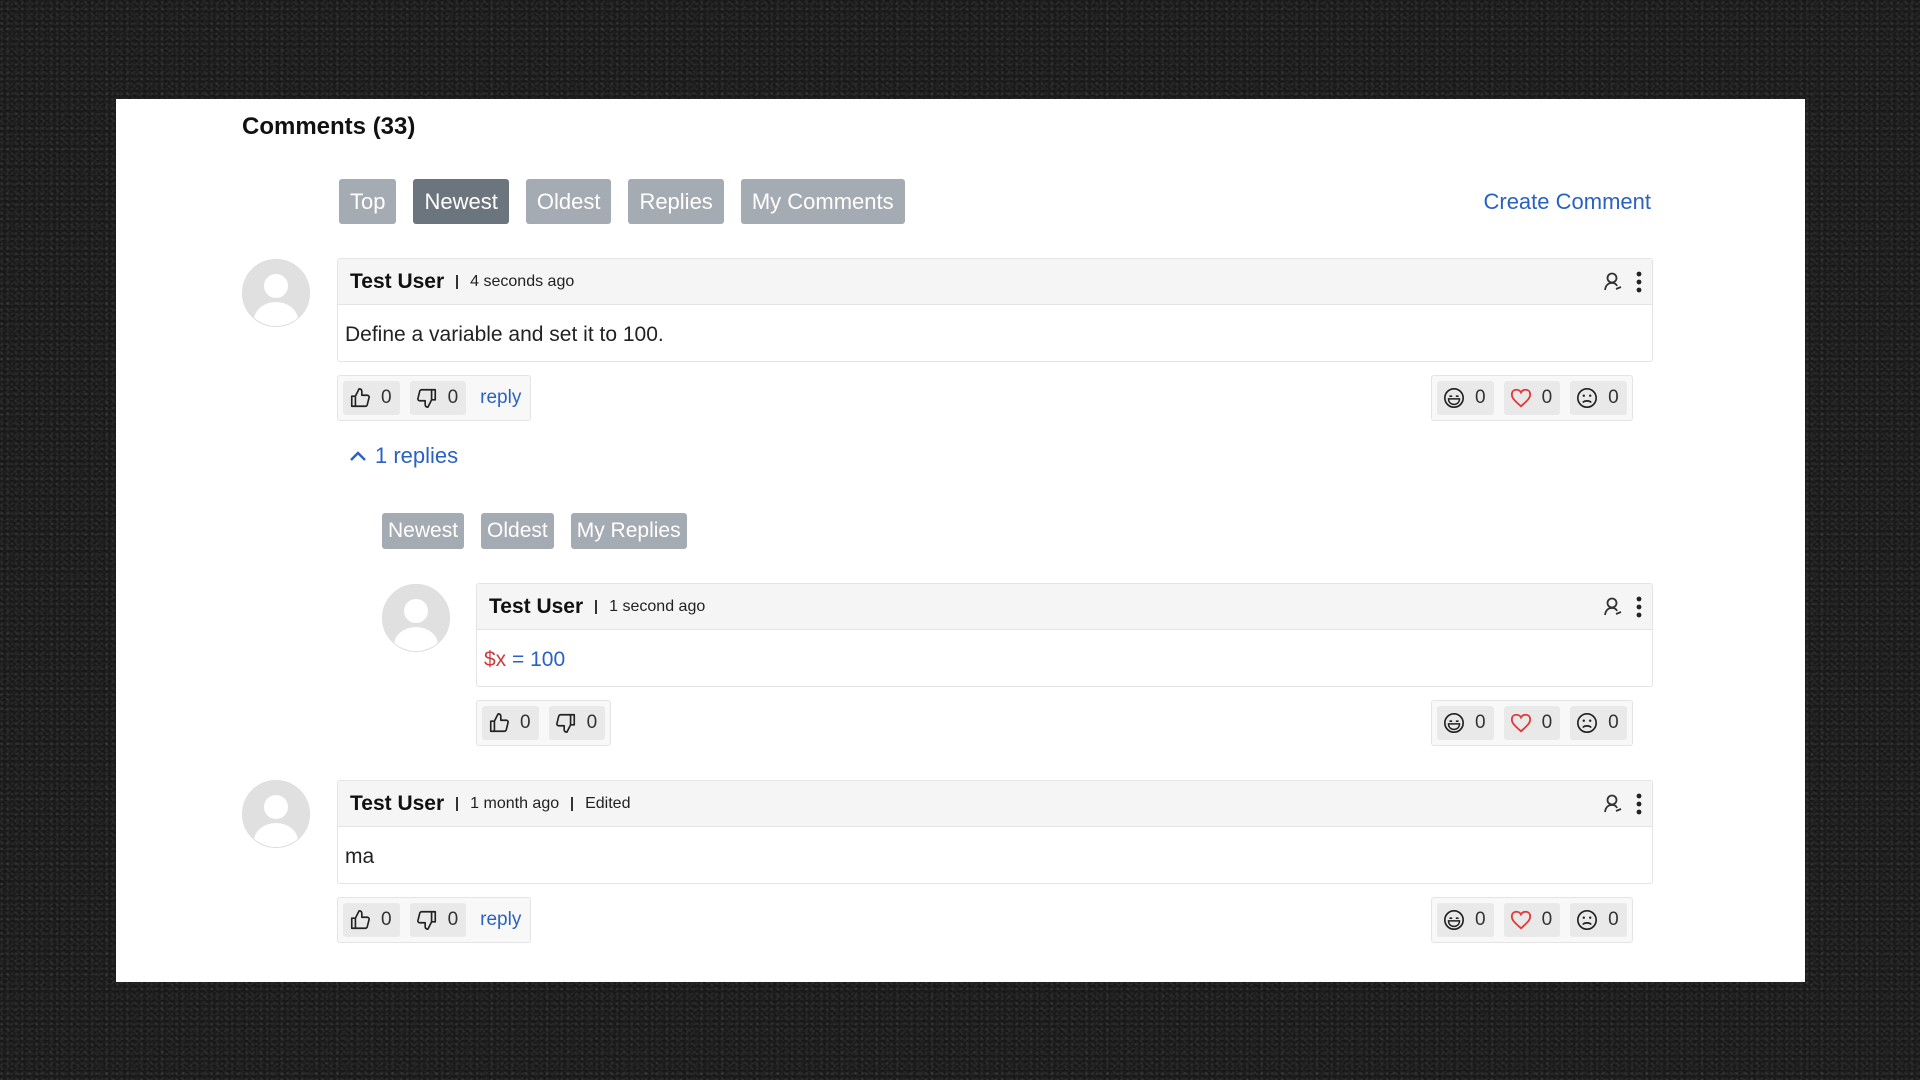  What do you see at coordinates (1064, 607) in the screenshot?
I see `reply-header: Test User 1 second ago` at bounding box center [1064, 607].